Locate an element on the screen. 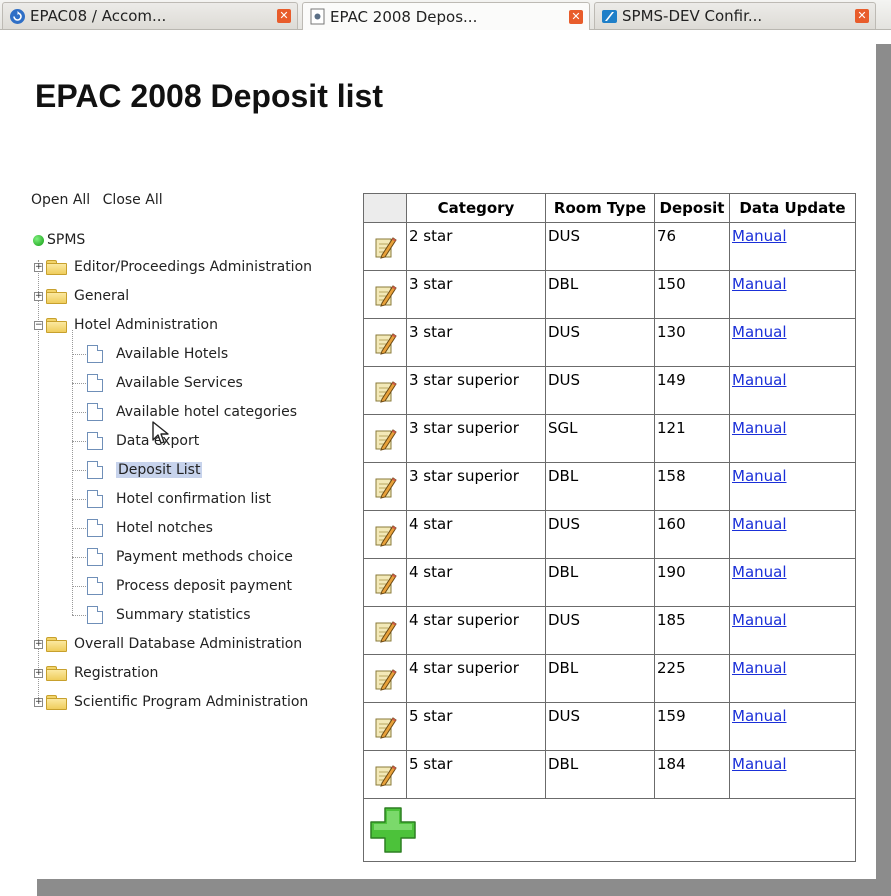  tree-item-deposit-list: Deposit List is located at coordinates (137, 470).